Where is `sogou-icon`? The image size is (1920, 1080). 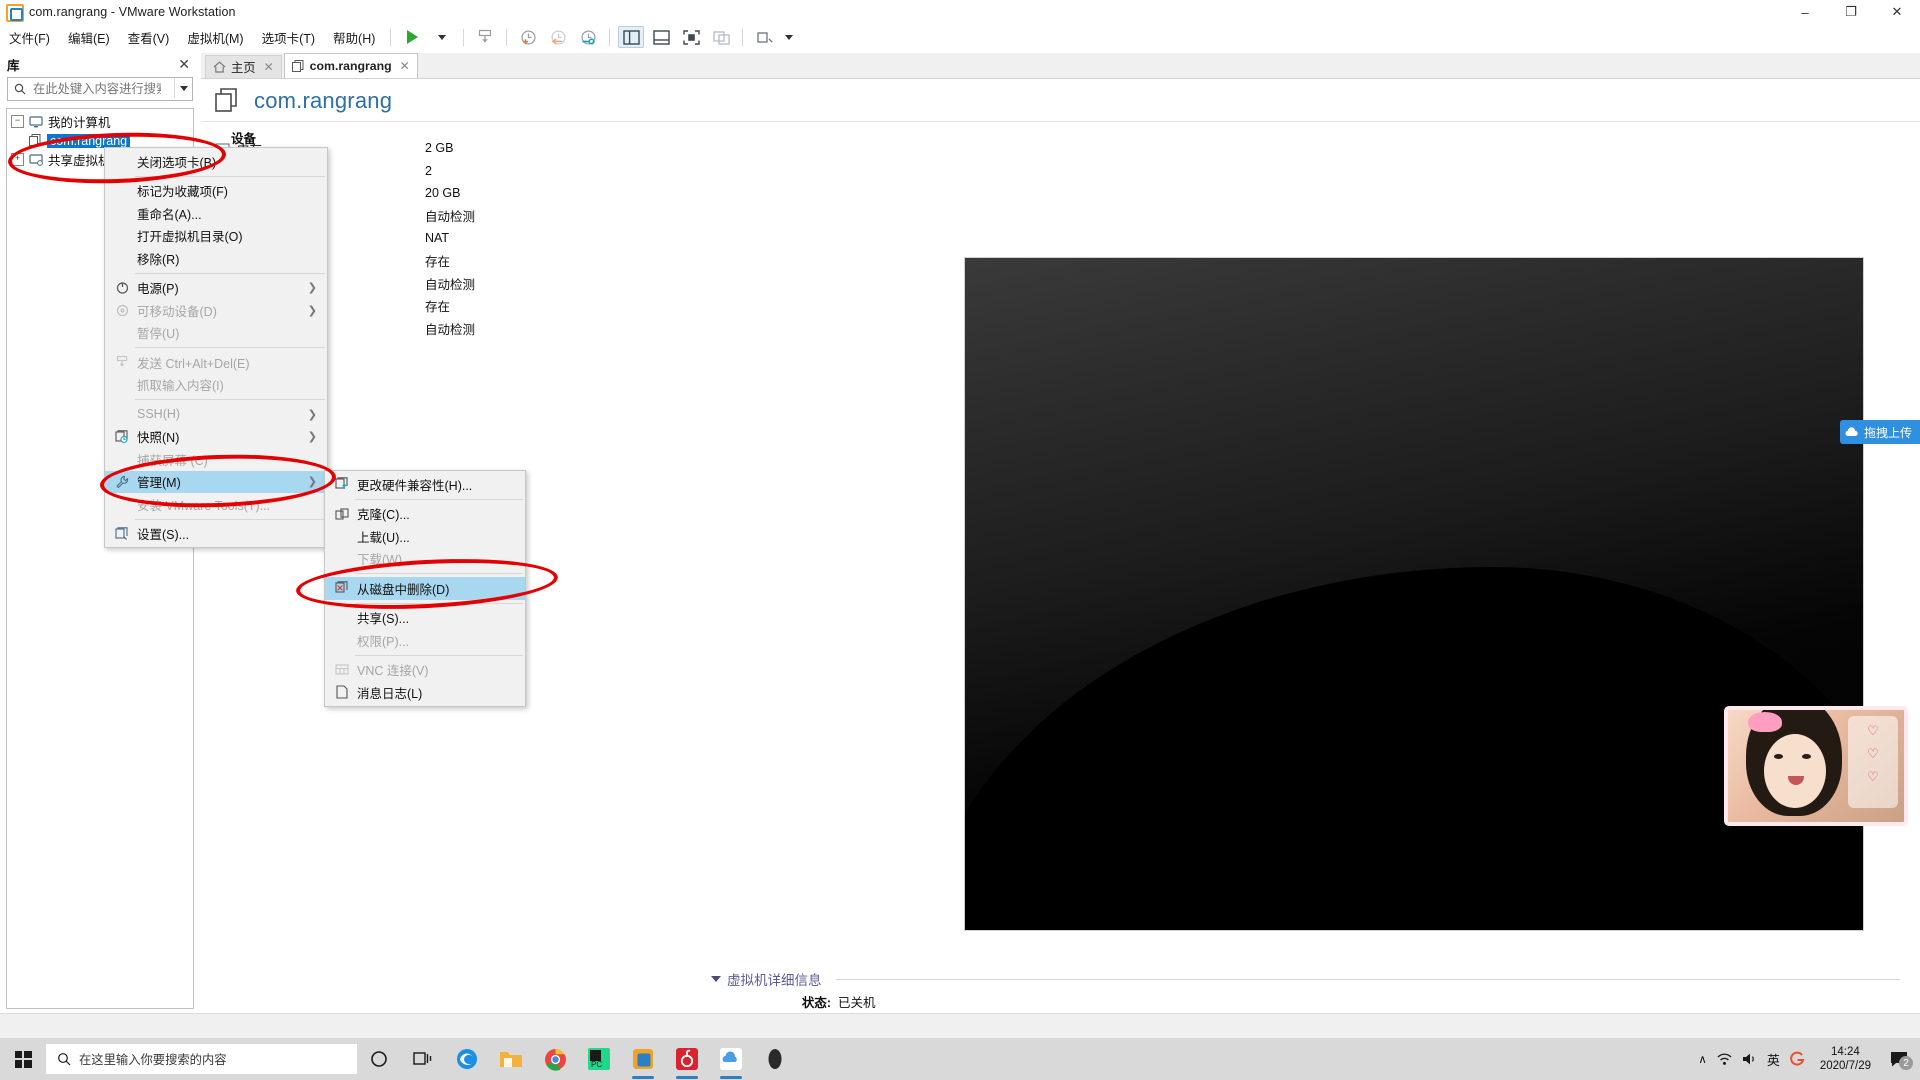 sogou-icon is located at coordinates (1797, 1059).